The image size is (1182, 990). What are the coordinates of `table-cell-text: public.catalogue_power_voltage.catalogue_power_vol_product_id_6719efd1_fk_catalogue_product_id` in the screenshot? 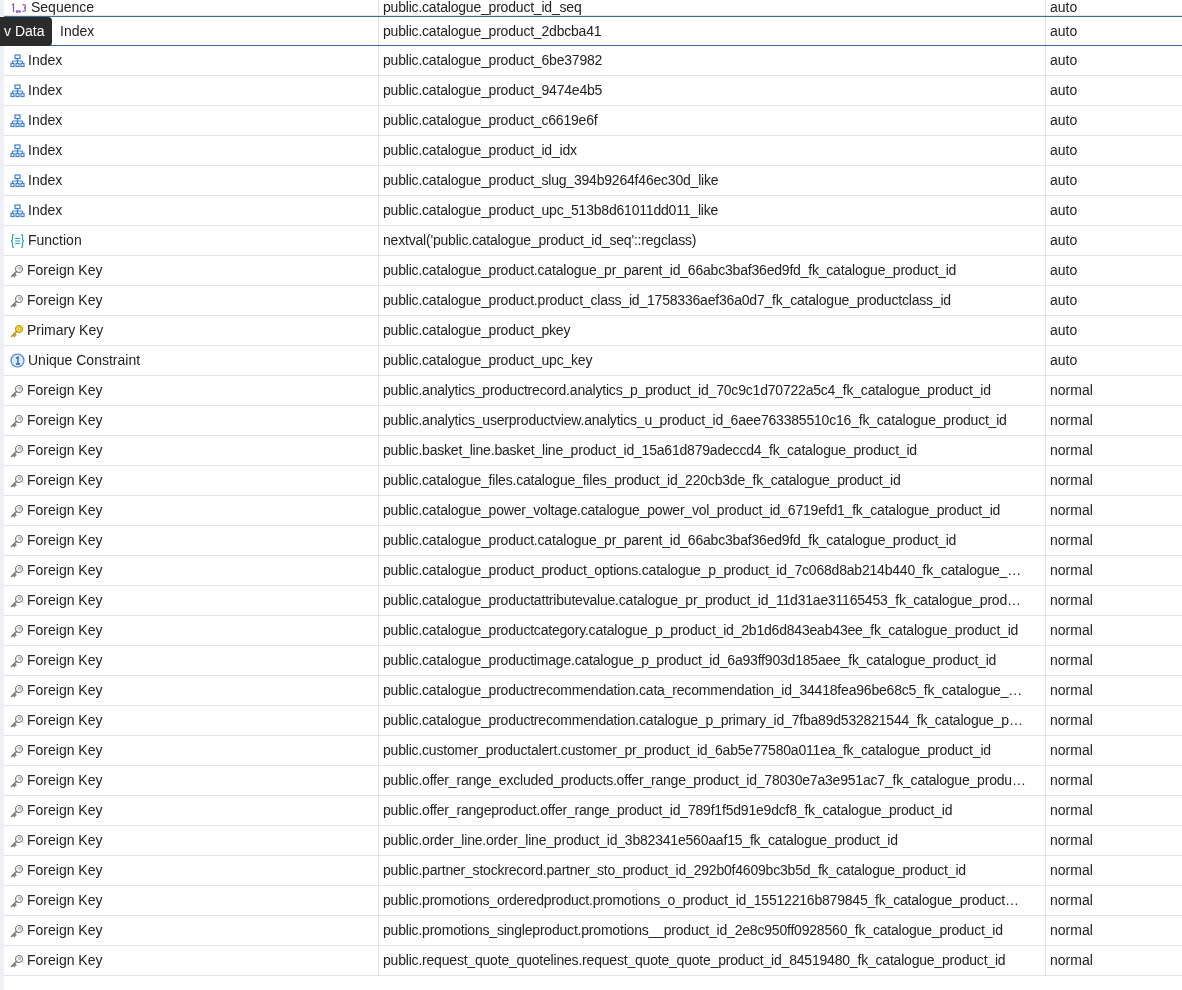 It's located at (692, 510).